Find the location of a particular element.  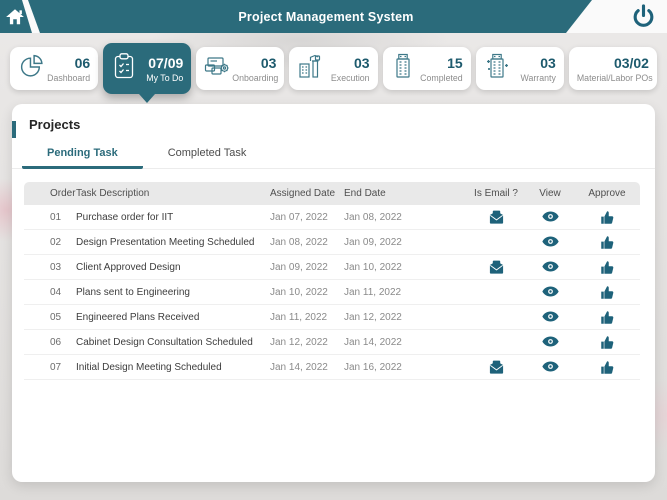

documents-gear-icon is located at coordinates (218, 68).